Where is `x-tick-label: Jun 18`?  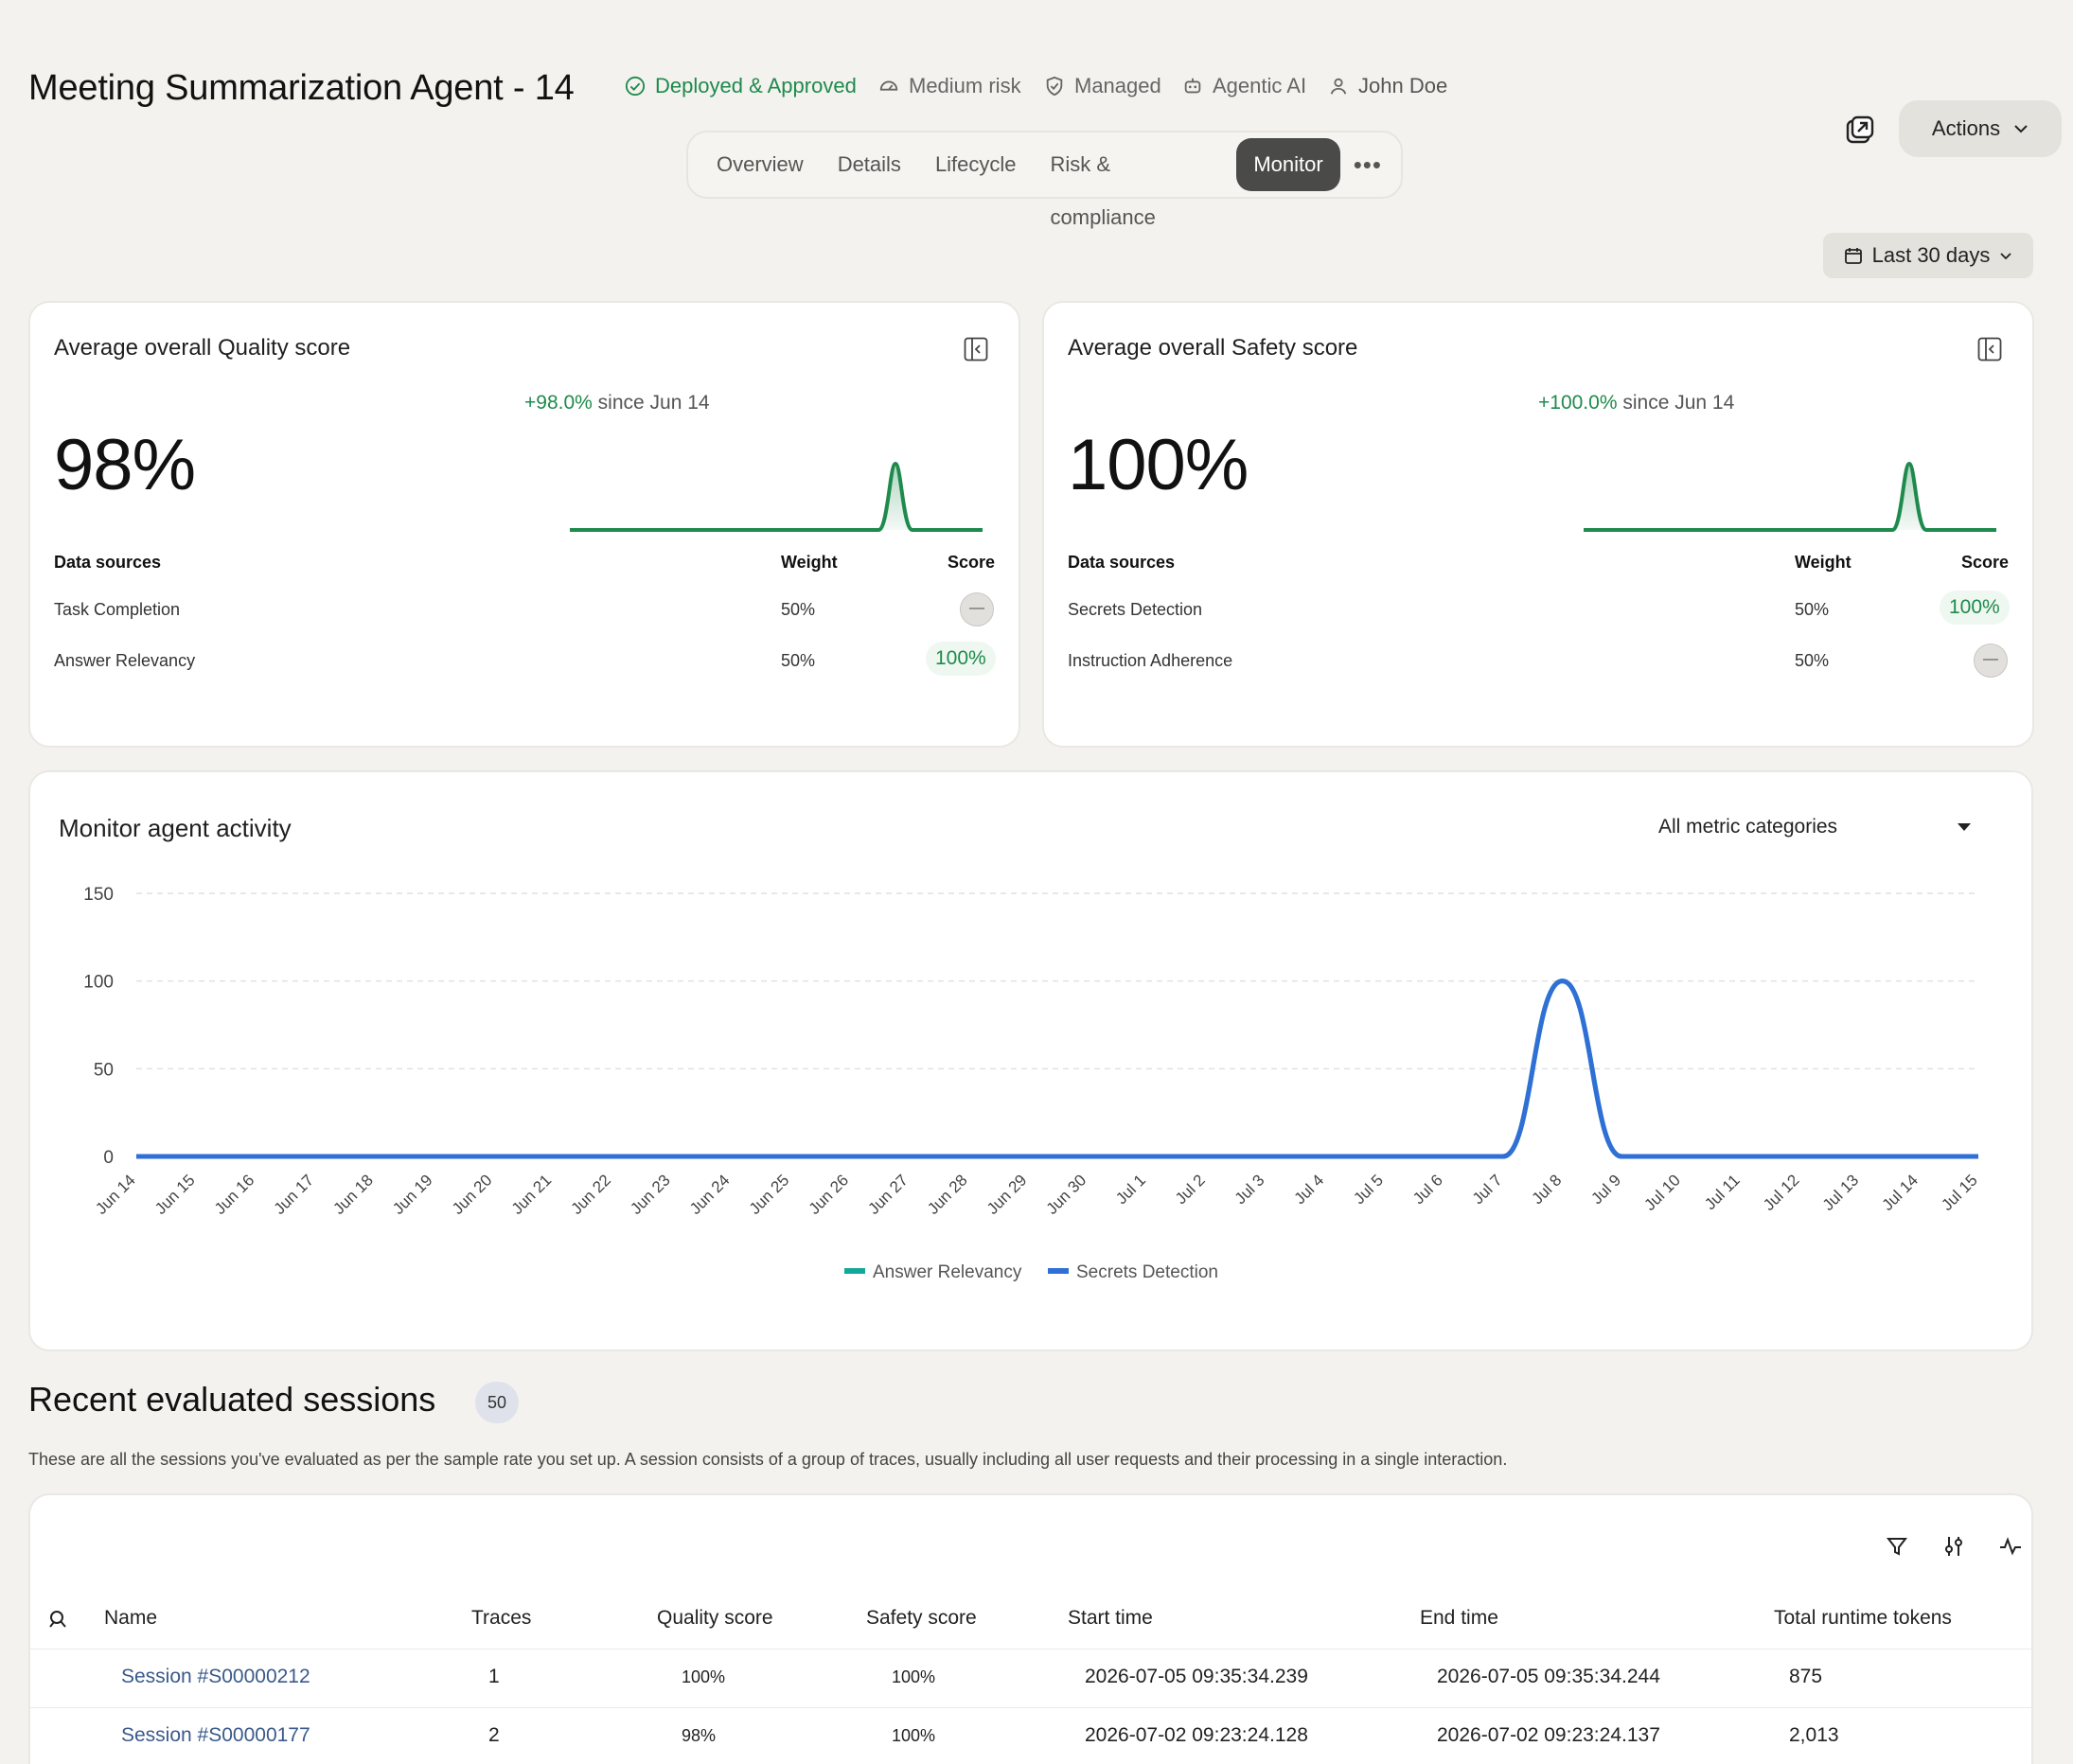
x-tick-label: Jun 18 is located at coordinates (353, 1194).